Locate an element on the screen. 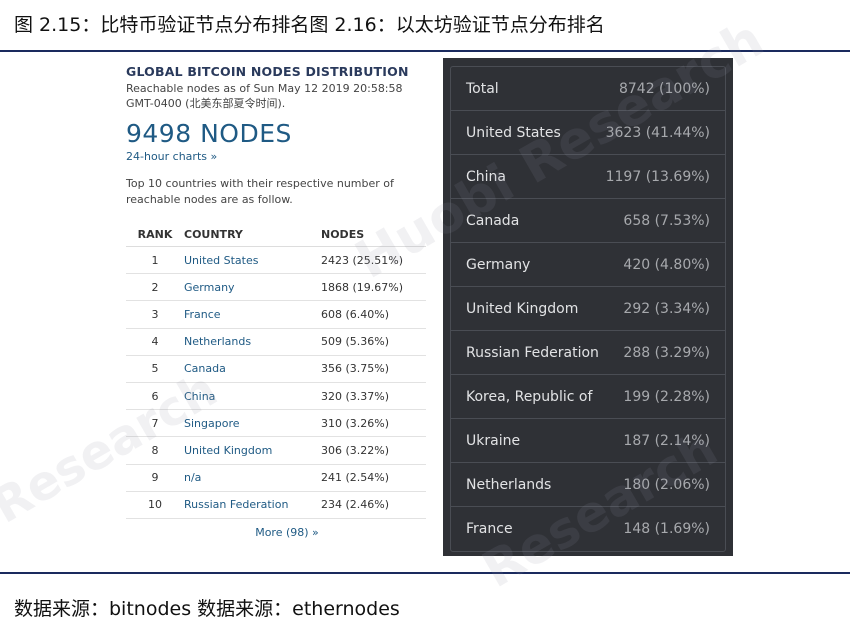 This screenshot has height=626, width=850. country-link: United Kingdom is located at coordinates (252, 450).